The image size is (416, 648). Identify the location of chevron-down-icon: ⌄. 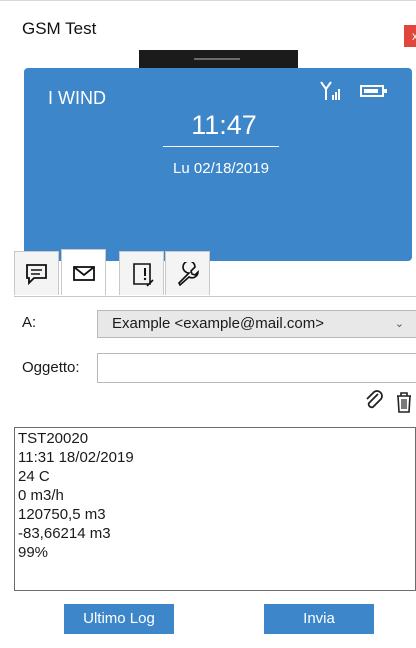
(399, 324).